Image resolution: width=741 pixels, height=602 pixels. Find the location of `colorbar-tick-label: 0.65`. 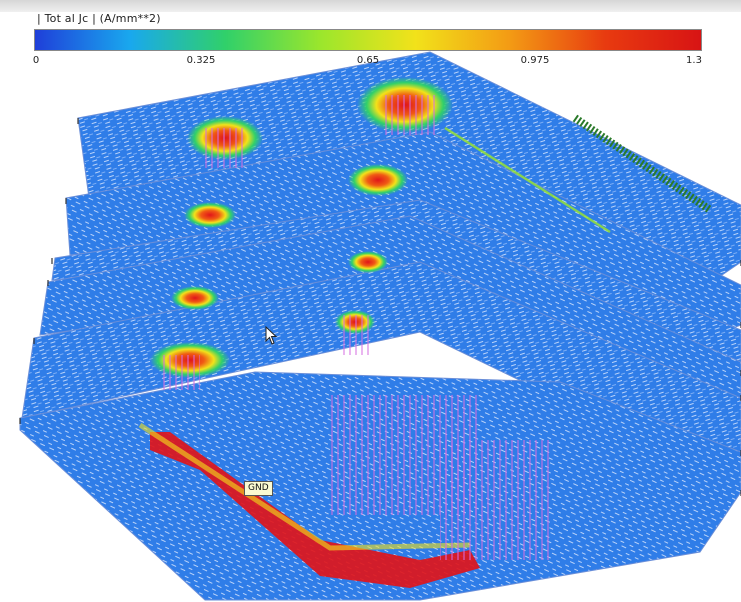

colorbar-tick-label: 0.65 is located at coordinates (368, 60).